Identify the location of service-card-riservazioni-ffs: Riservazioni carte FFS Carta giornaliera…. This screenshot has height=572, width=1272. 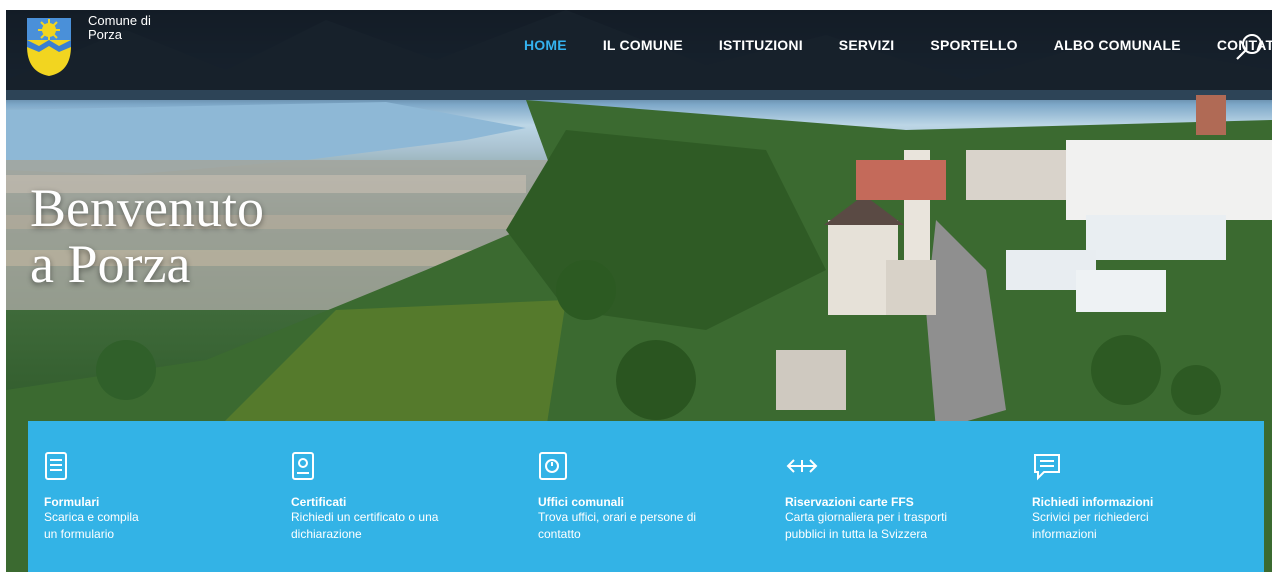
(869, 497).